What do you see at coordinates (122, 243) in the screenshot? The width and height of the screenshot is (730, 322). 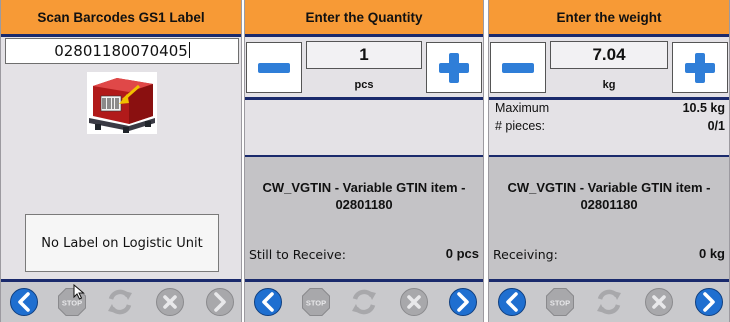 I see `no-label-button: No Label on Logistic Unit` at bounding box center [122, 243].